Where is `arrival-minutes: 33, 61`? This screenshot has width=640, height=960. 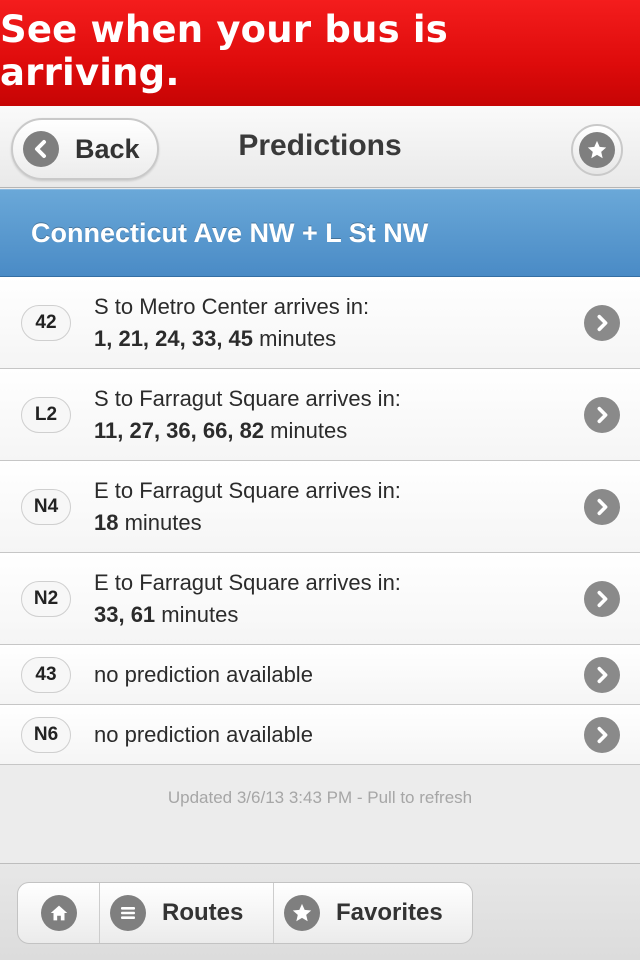
arrival-minutes: 33, 61 is located at coordinates (125, 614).